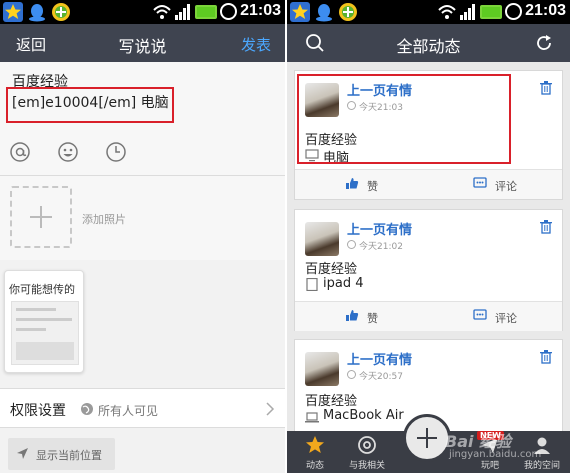 The height and width of the screenshot is (473, 570). What do you see at coordinates (315, 444) in the screenshot?
I see `star-icon` at bounding box center [315, 444].